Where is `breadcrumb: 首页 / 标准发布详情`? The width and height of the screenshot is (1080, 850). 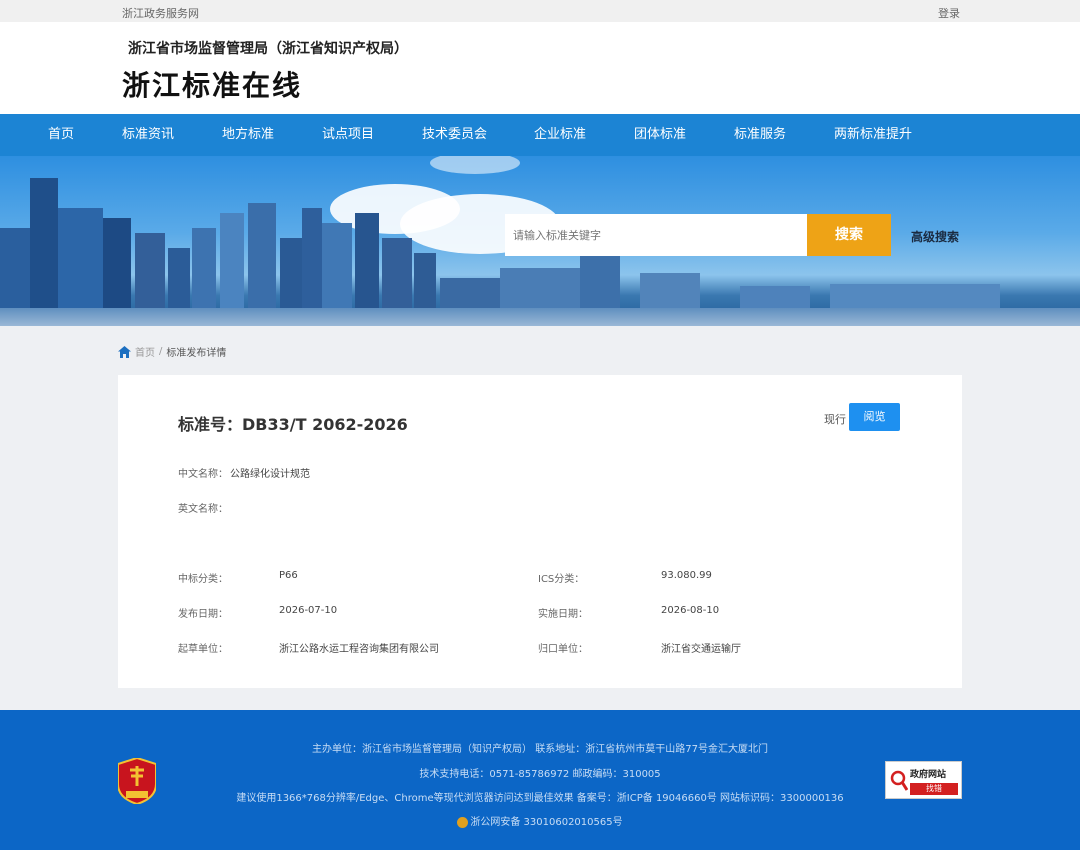 breadcrumb: 首页 / 标准发布详情 is located at coordinates (172, 351).